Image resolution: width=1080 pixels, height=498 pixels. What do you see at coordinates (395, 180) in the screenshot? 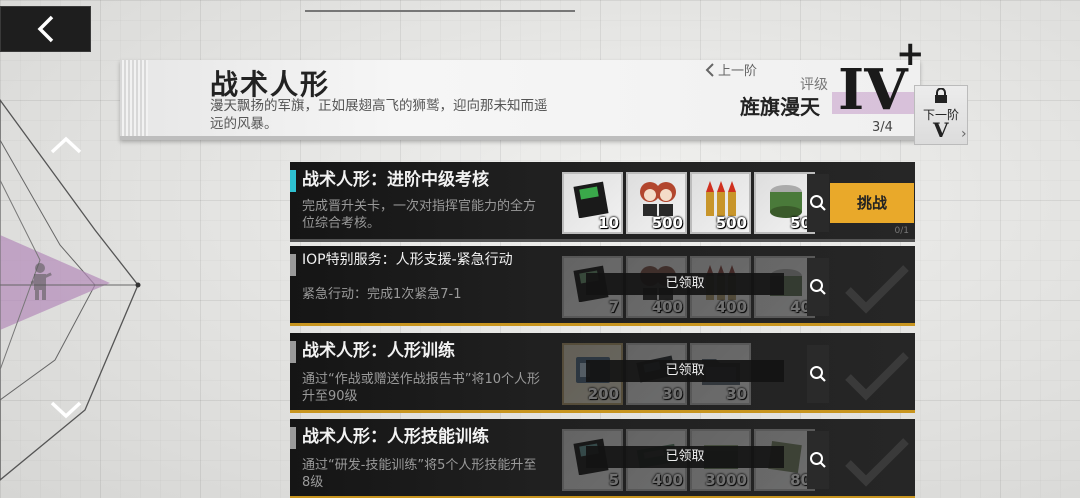
I see `task-title: 战术人形：进阶中级考核` at bounding box center [395, 180].